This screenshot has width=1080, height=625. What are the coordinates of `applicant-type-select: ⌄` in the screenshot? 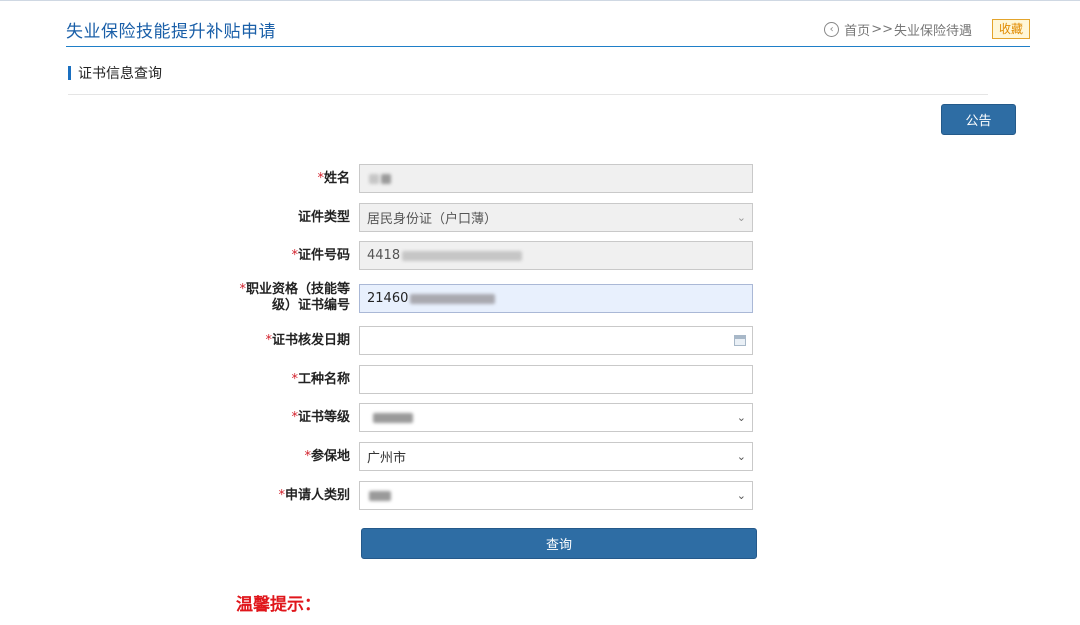 It's located at (556, 495).